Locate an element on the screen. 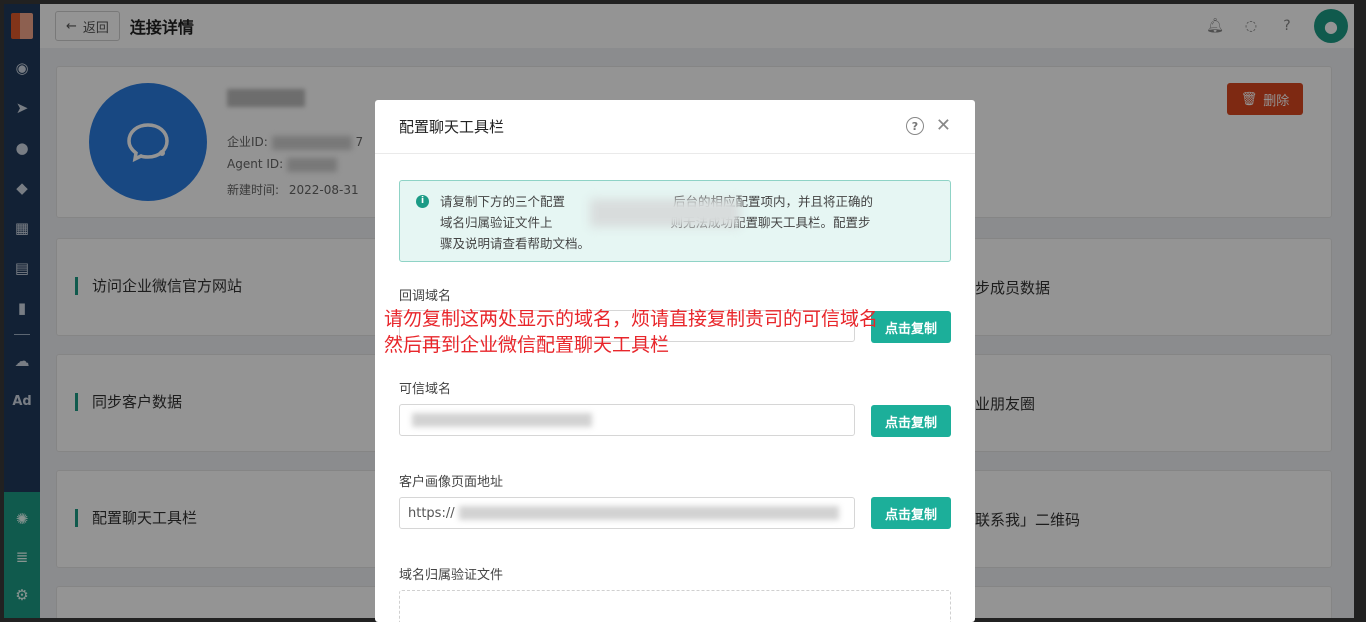 This screenshot has height=622, width=1366. close-icon: ✕ is located at coordinates (943, 126).